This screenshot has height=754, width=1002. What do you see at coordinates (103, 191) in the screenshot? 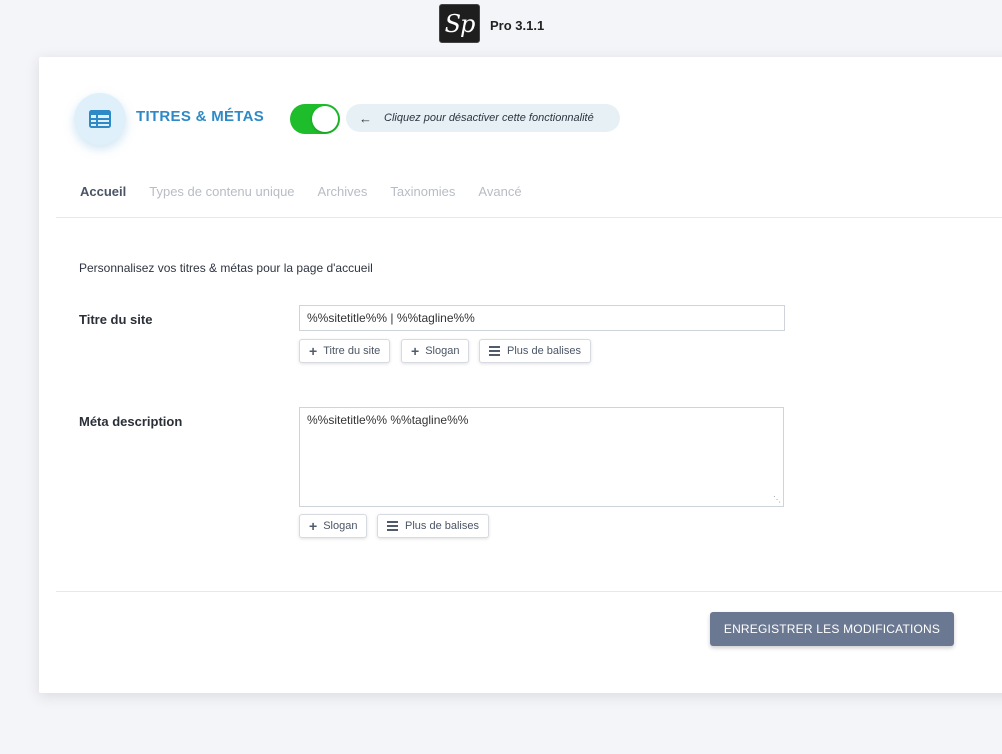
I see `tab-accueil: Accueil` at bounding box center [103, 191].